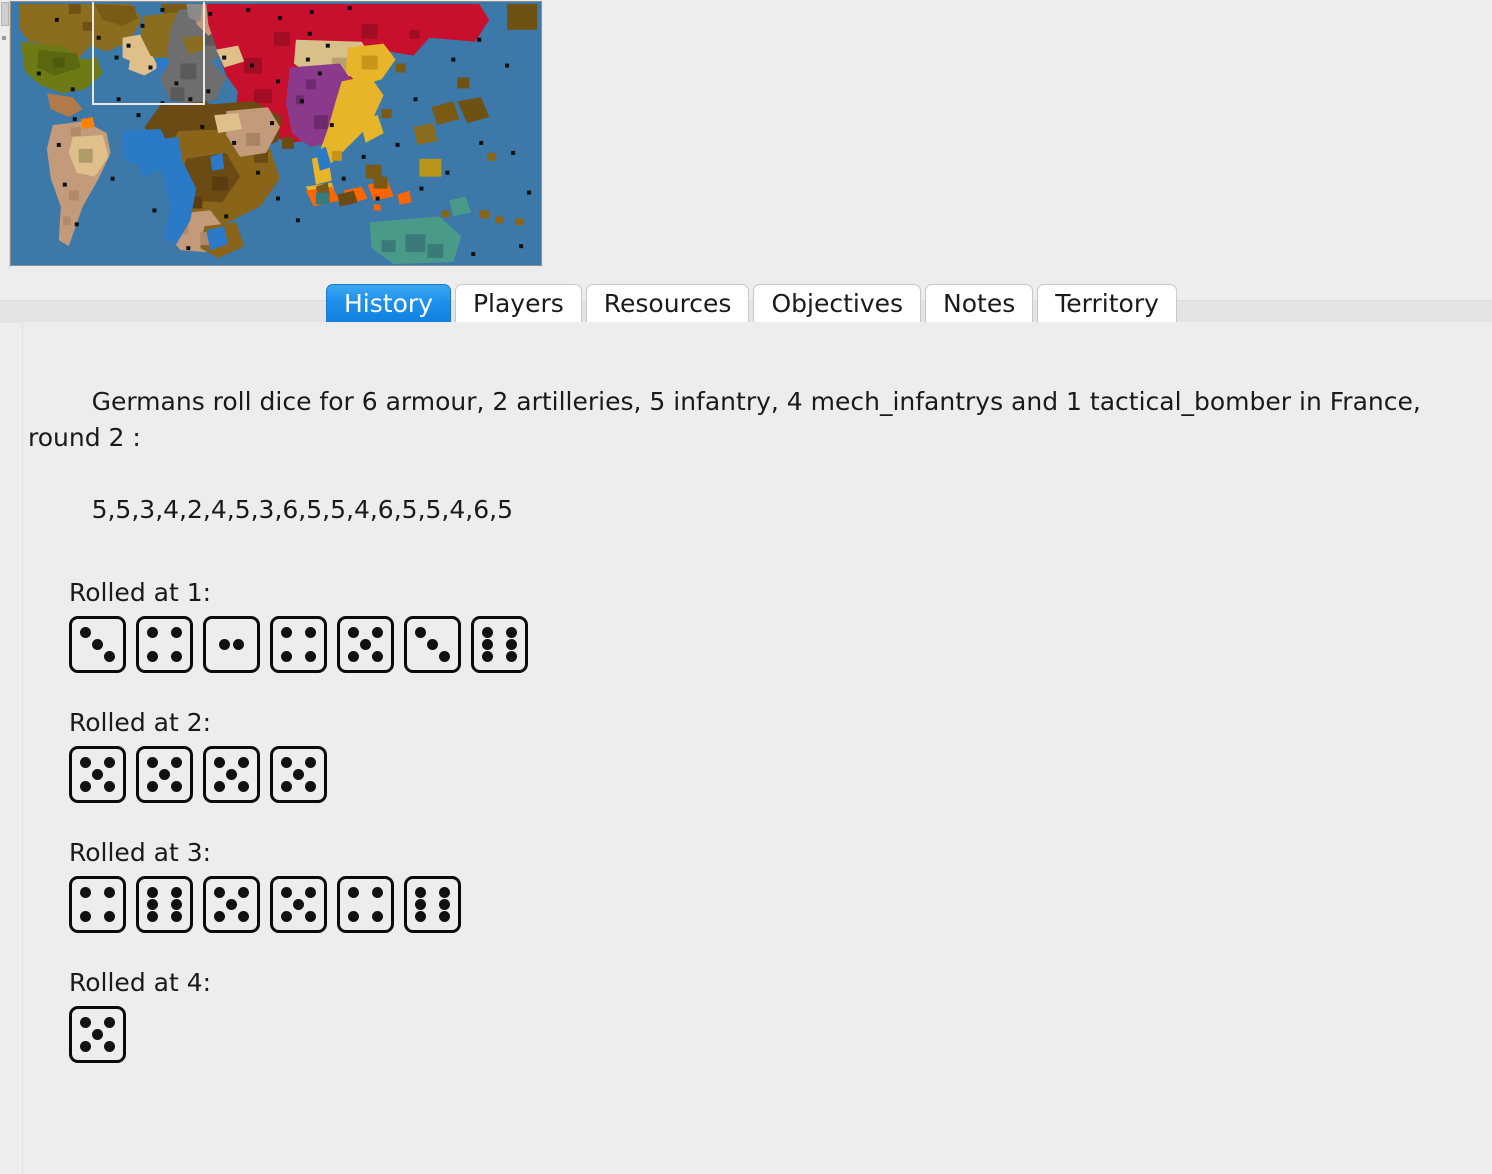 The height and width of the screenshot is (1174, 1492). What do you see at coordinates (5, 14) in the screenshot?
I see `splitter-handle-icon` at bounding box center [5, 14].